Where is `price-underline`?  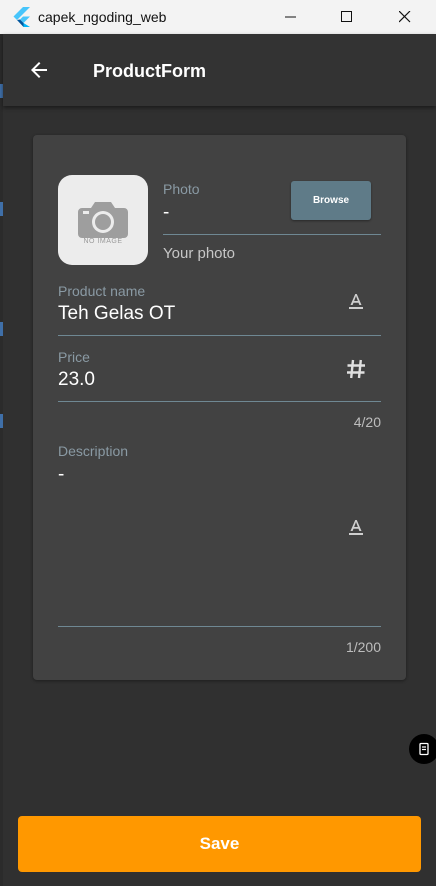 price-underline is located at coordinates (219, 401).